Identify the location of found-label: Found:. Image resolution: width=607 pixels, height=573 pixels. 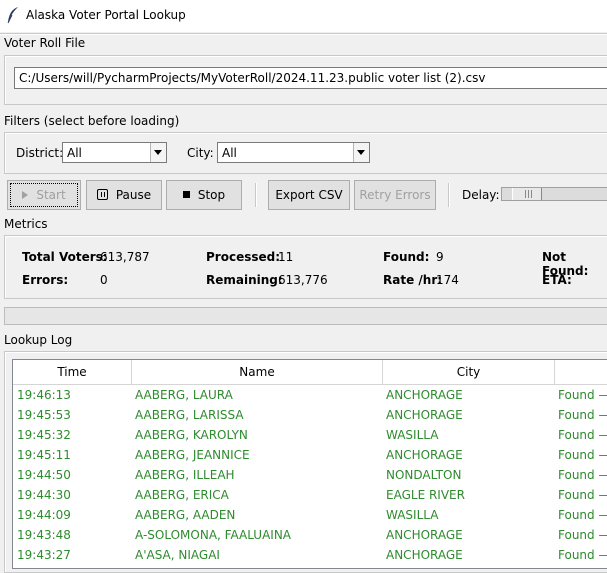
(406, 257).